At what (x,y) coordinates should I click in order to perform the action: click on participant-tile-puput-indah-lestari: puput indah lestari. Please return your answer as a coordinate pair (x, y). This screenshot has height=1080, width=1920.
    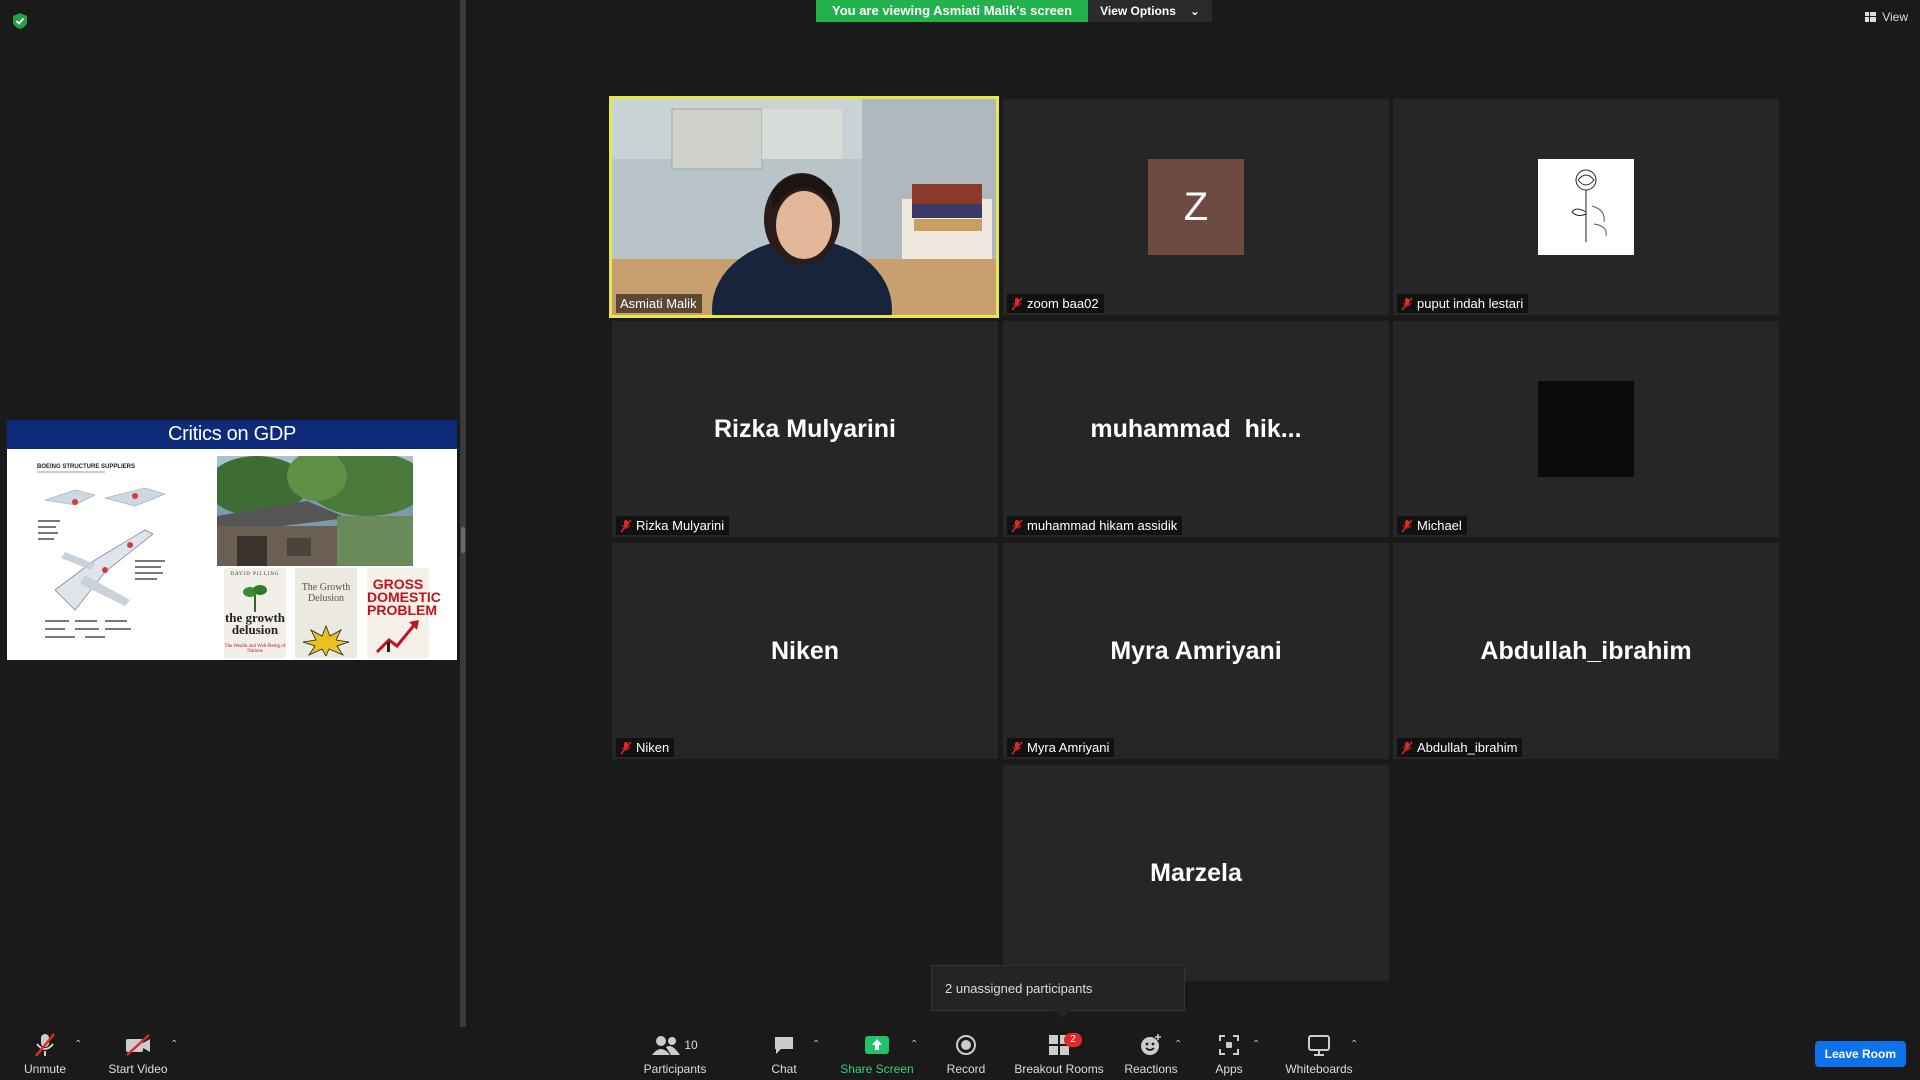
    Looking at the image, I should click on (1586, 207).